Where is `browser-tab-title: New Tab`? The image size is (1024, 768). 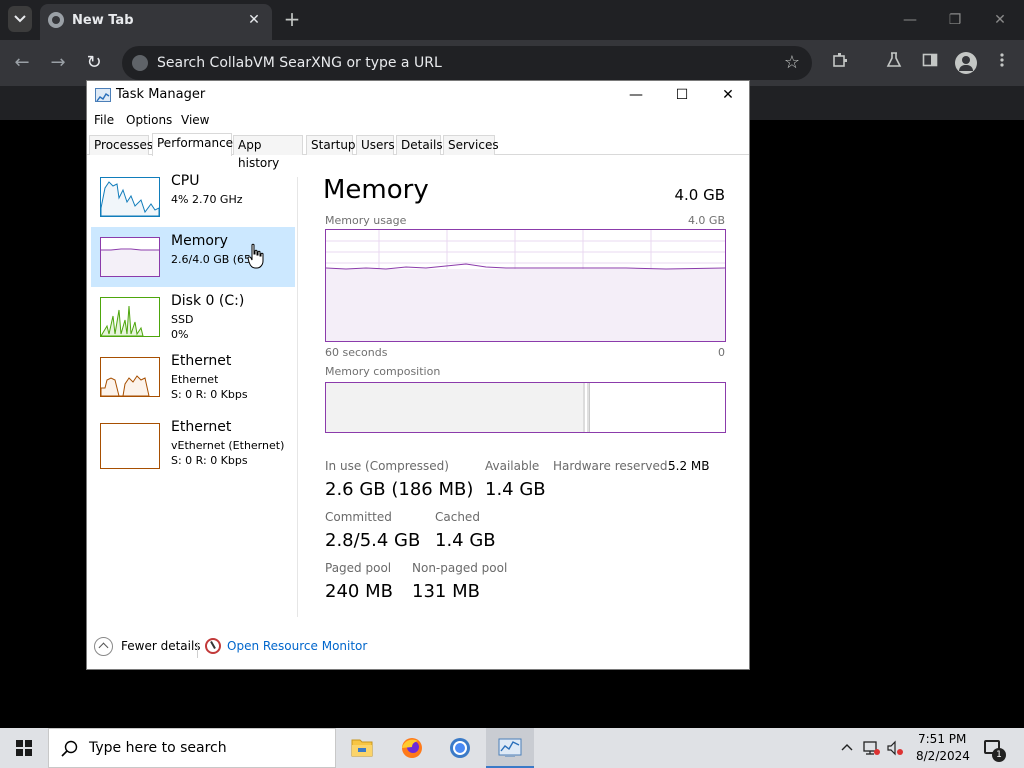
browser-tab-title: New Tab is located at coordinates (103, 20).